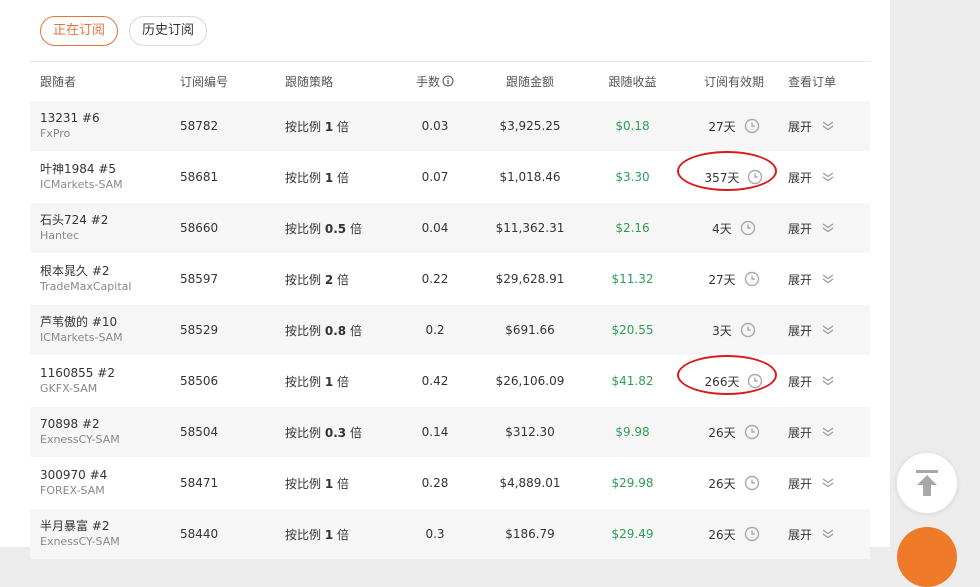 This screenshot has width=980, height=587. Describe the element at coordinates (435, 228) in the screenshot. I see `lots-value: 0.04` at that location.